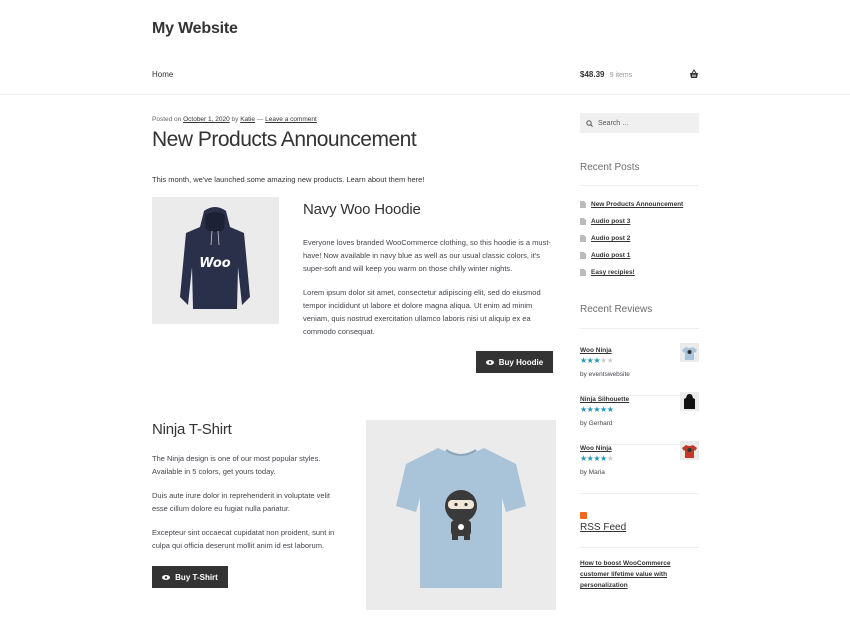  I want to click on hoodie-image: Woo, so click(215, 260).